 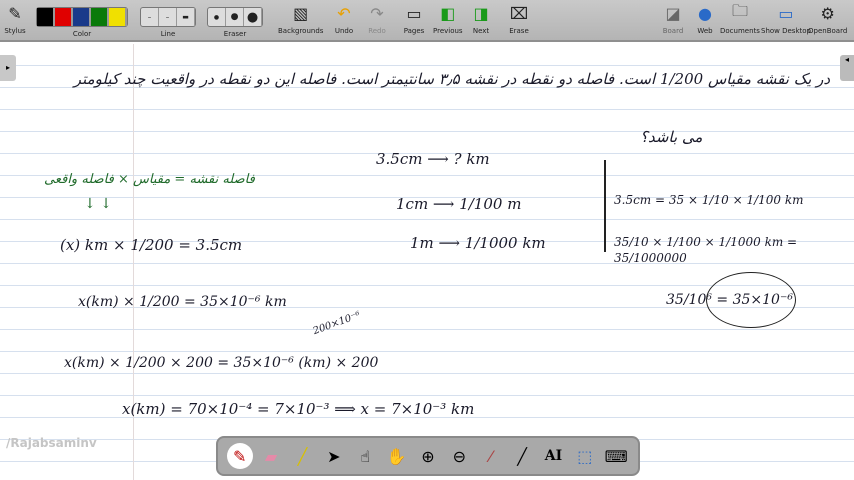 What do you see at coordinates (585, 456) in the screenshot?
I see `capture-tool: ⬚` at bounding box center [585, 456].